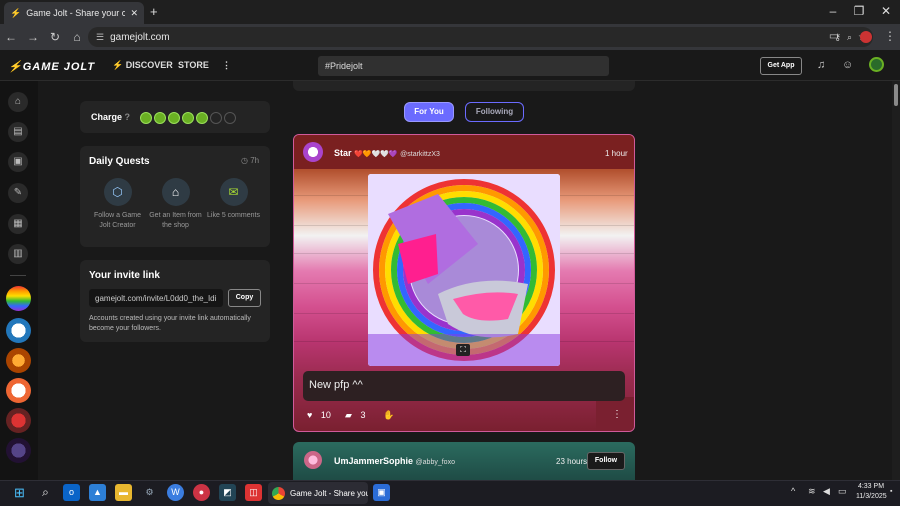 The height and width of the screenshot is (506, 900). What do you see at coordinates (193, 65) in the screenshot?
I see `store-link: STORE` at bounding box center [193, 65].